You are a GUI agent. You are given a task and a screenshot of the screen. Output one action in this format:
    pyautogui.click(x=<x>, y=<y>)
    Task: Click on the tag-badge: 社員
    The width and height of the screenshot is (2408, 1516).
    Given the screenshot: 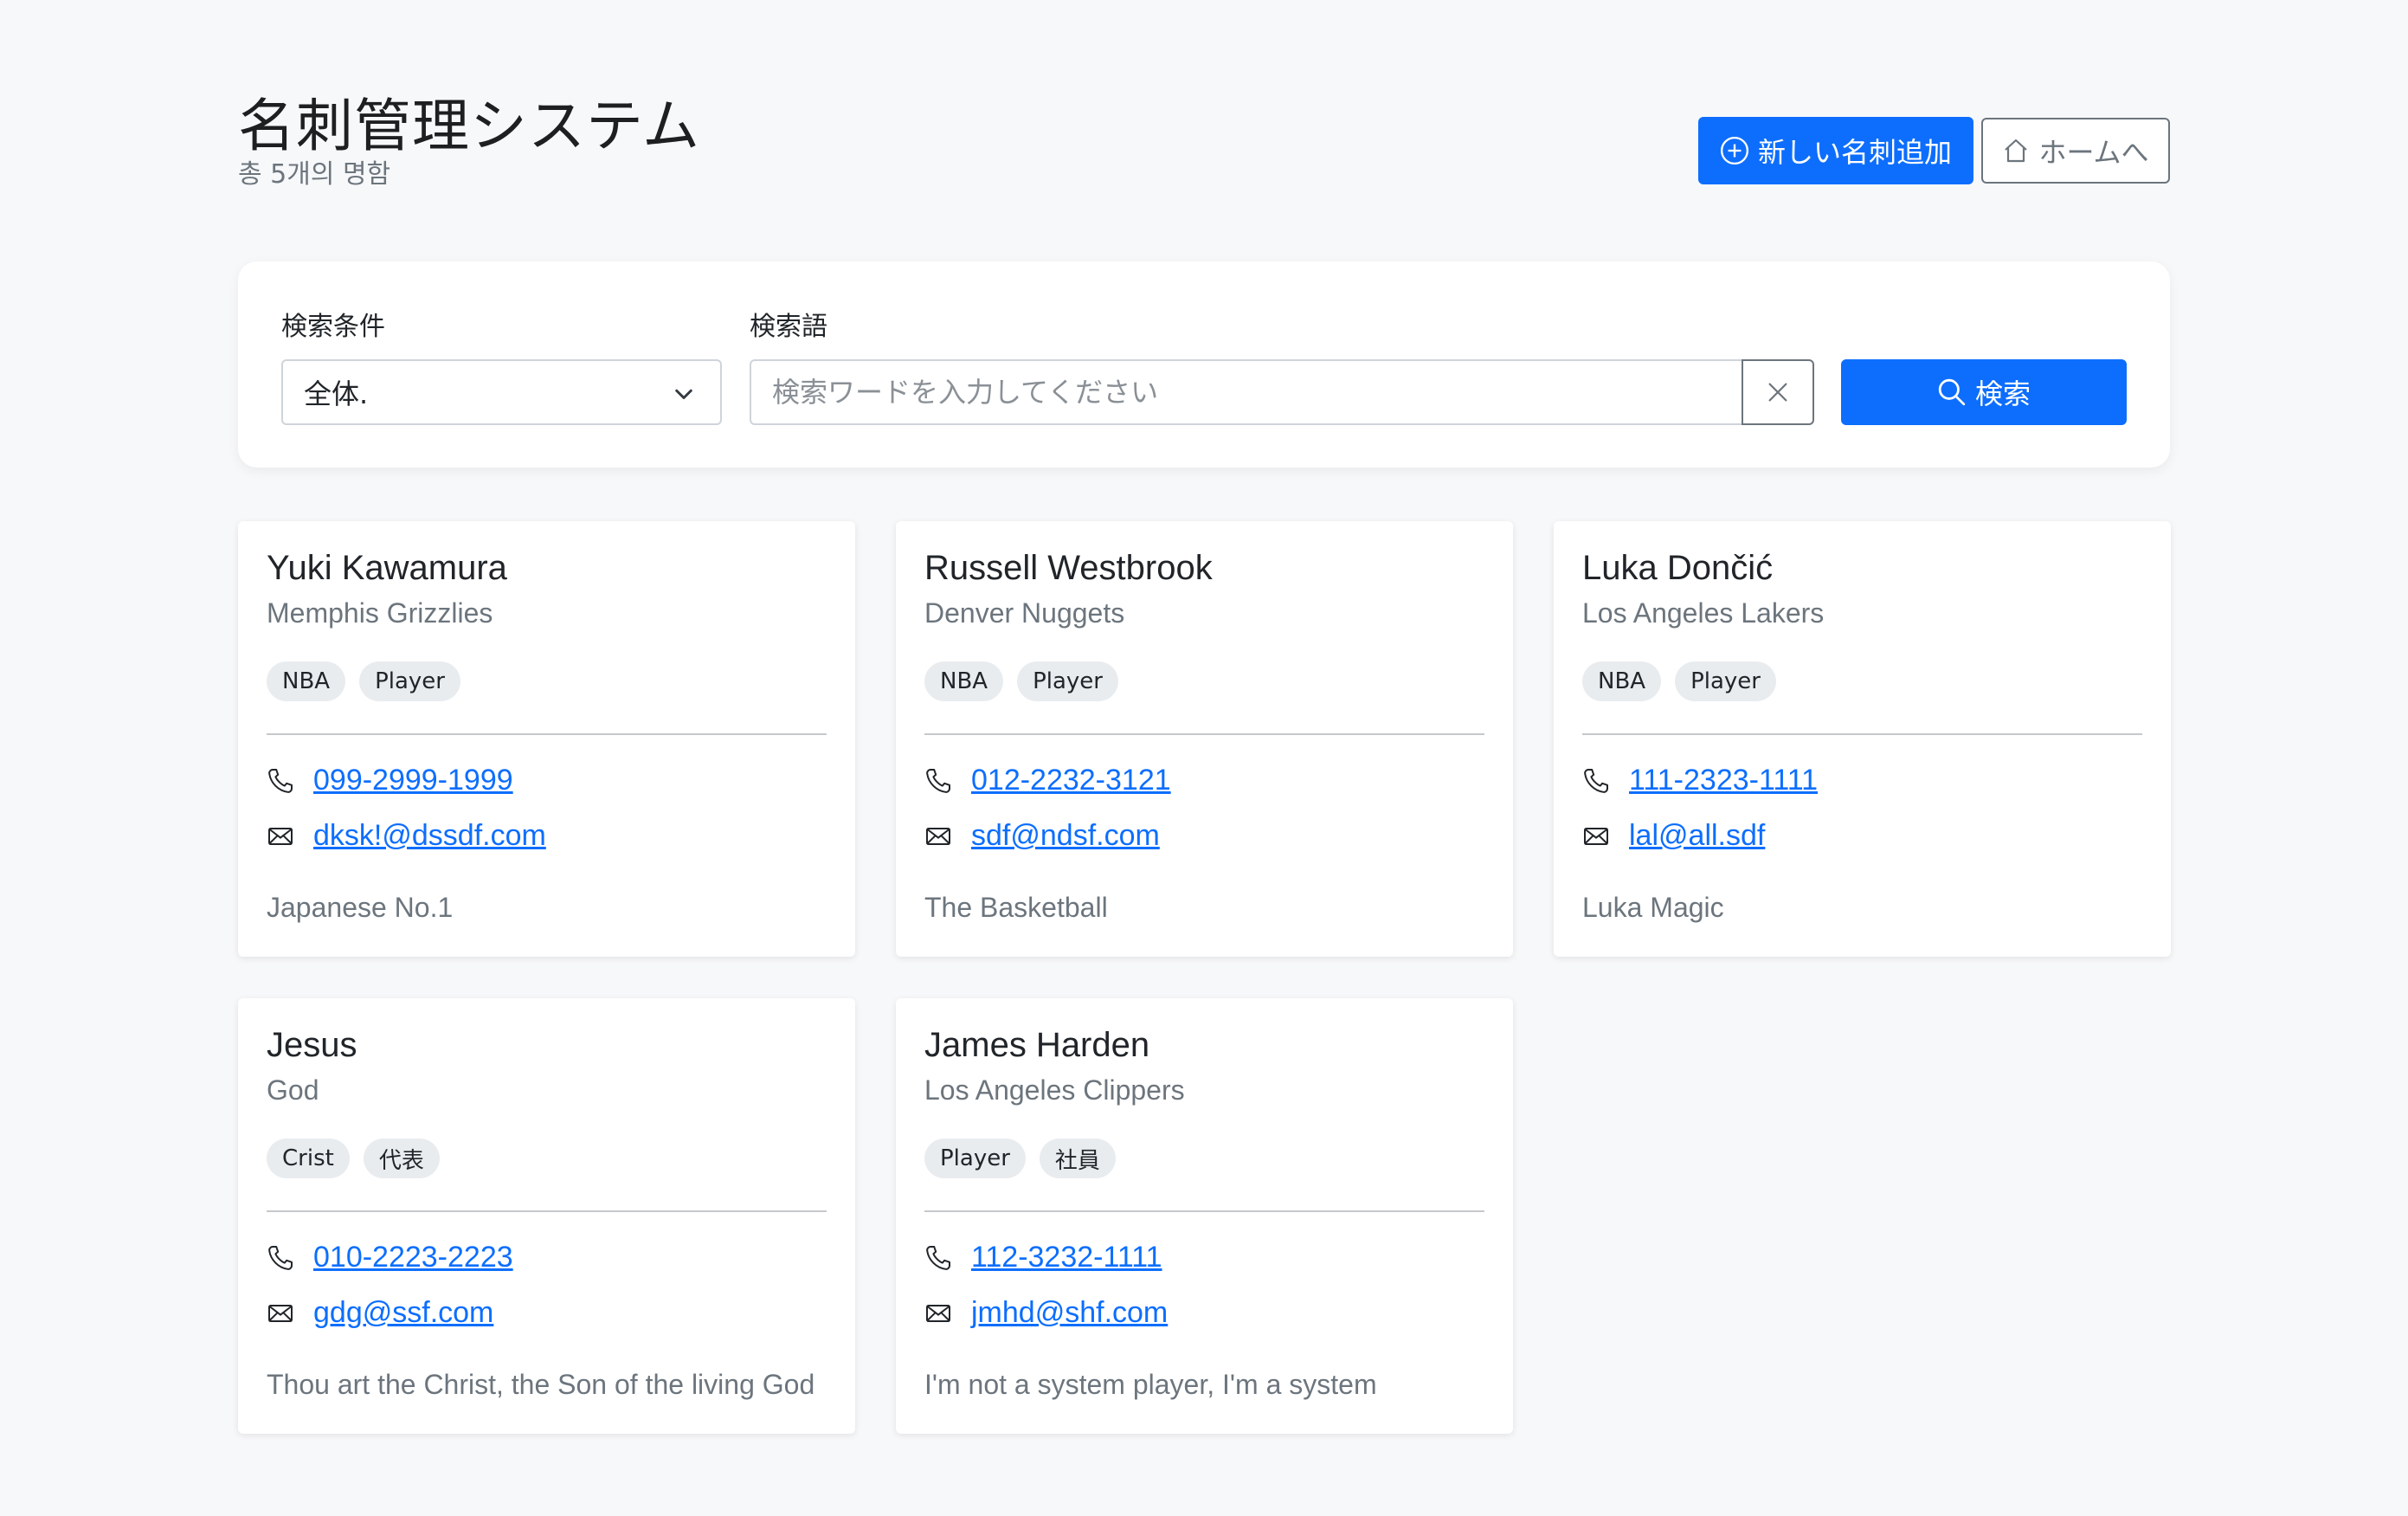 What is the action you would take?
    pyautogui.click(x=1077, y=1158)
    